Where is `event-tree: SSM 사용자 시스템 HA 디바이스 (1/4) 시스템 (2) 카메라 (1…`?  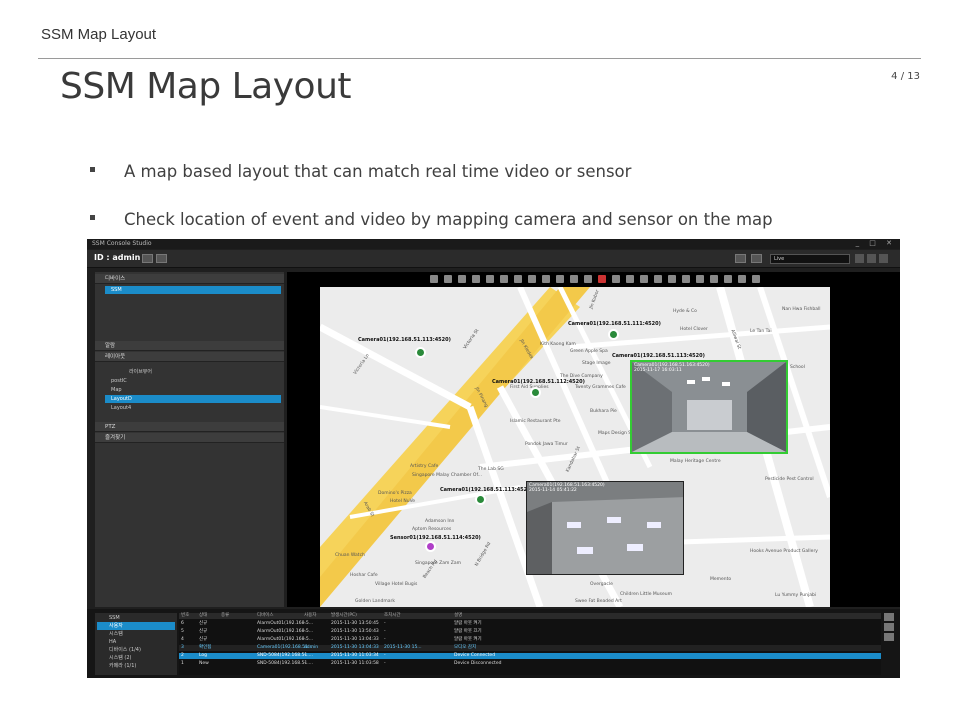 event-tree: SSM 사용자 시스템 HA 디바이스 (1/4) 시스템 (2) 카메라 (1… is located at coordinates (136, 644).